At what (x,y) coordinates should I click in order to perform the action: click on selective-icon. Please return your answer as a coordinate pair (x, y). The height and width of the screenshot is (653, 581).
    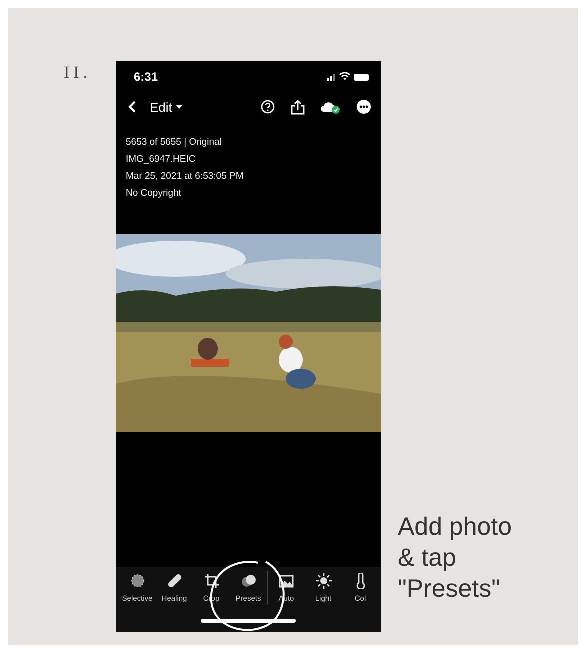
    Looking at the image, I should click on (138, 581).